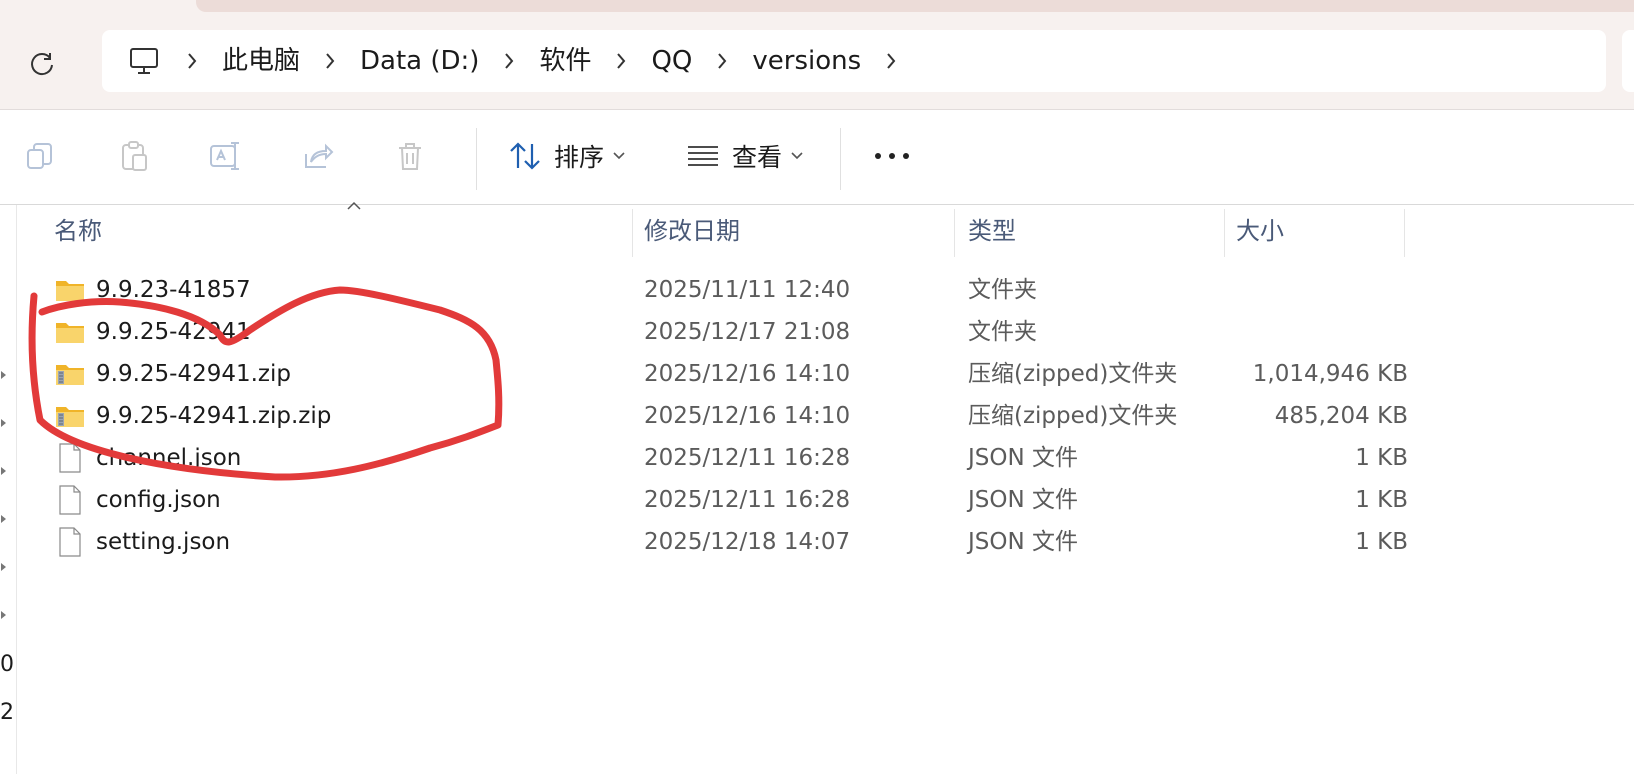 Image resolution: width=1634 pixels, height=774 pixels. I want to click on breadcrumb-item: 此电脑, so click(261, 61).